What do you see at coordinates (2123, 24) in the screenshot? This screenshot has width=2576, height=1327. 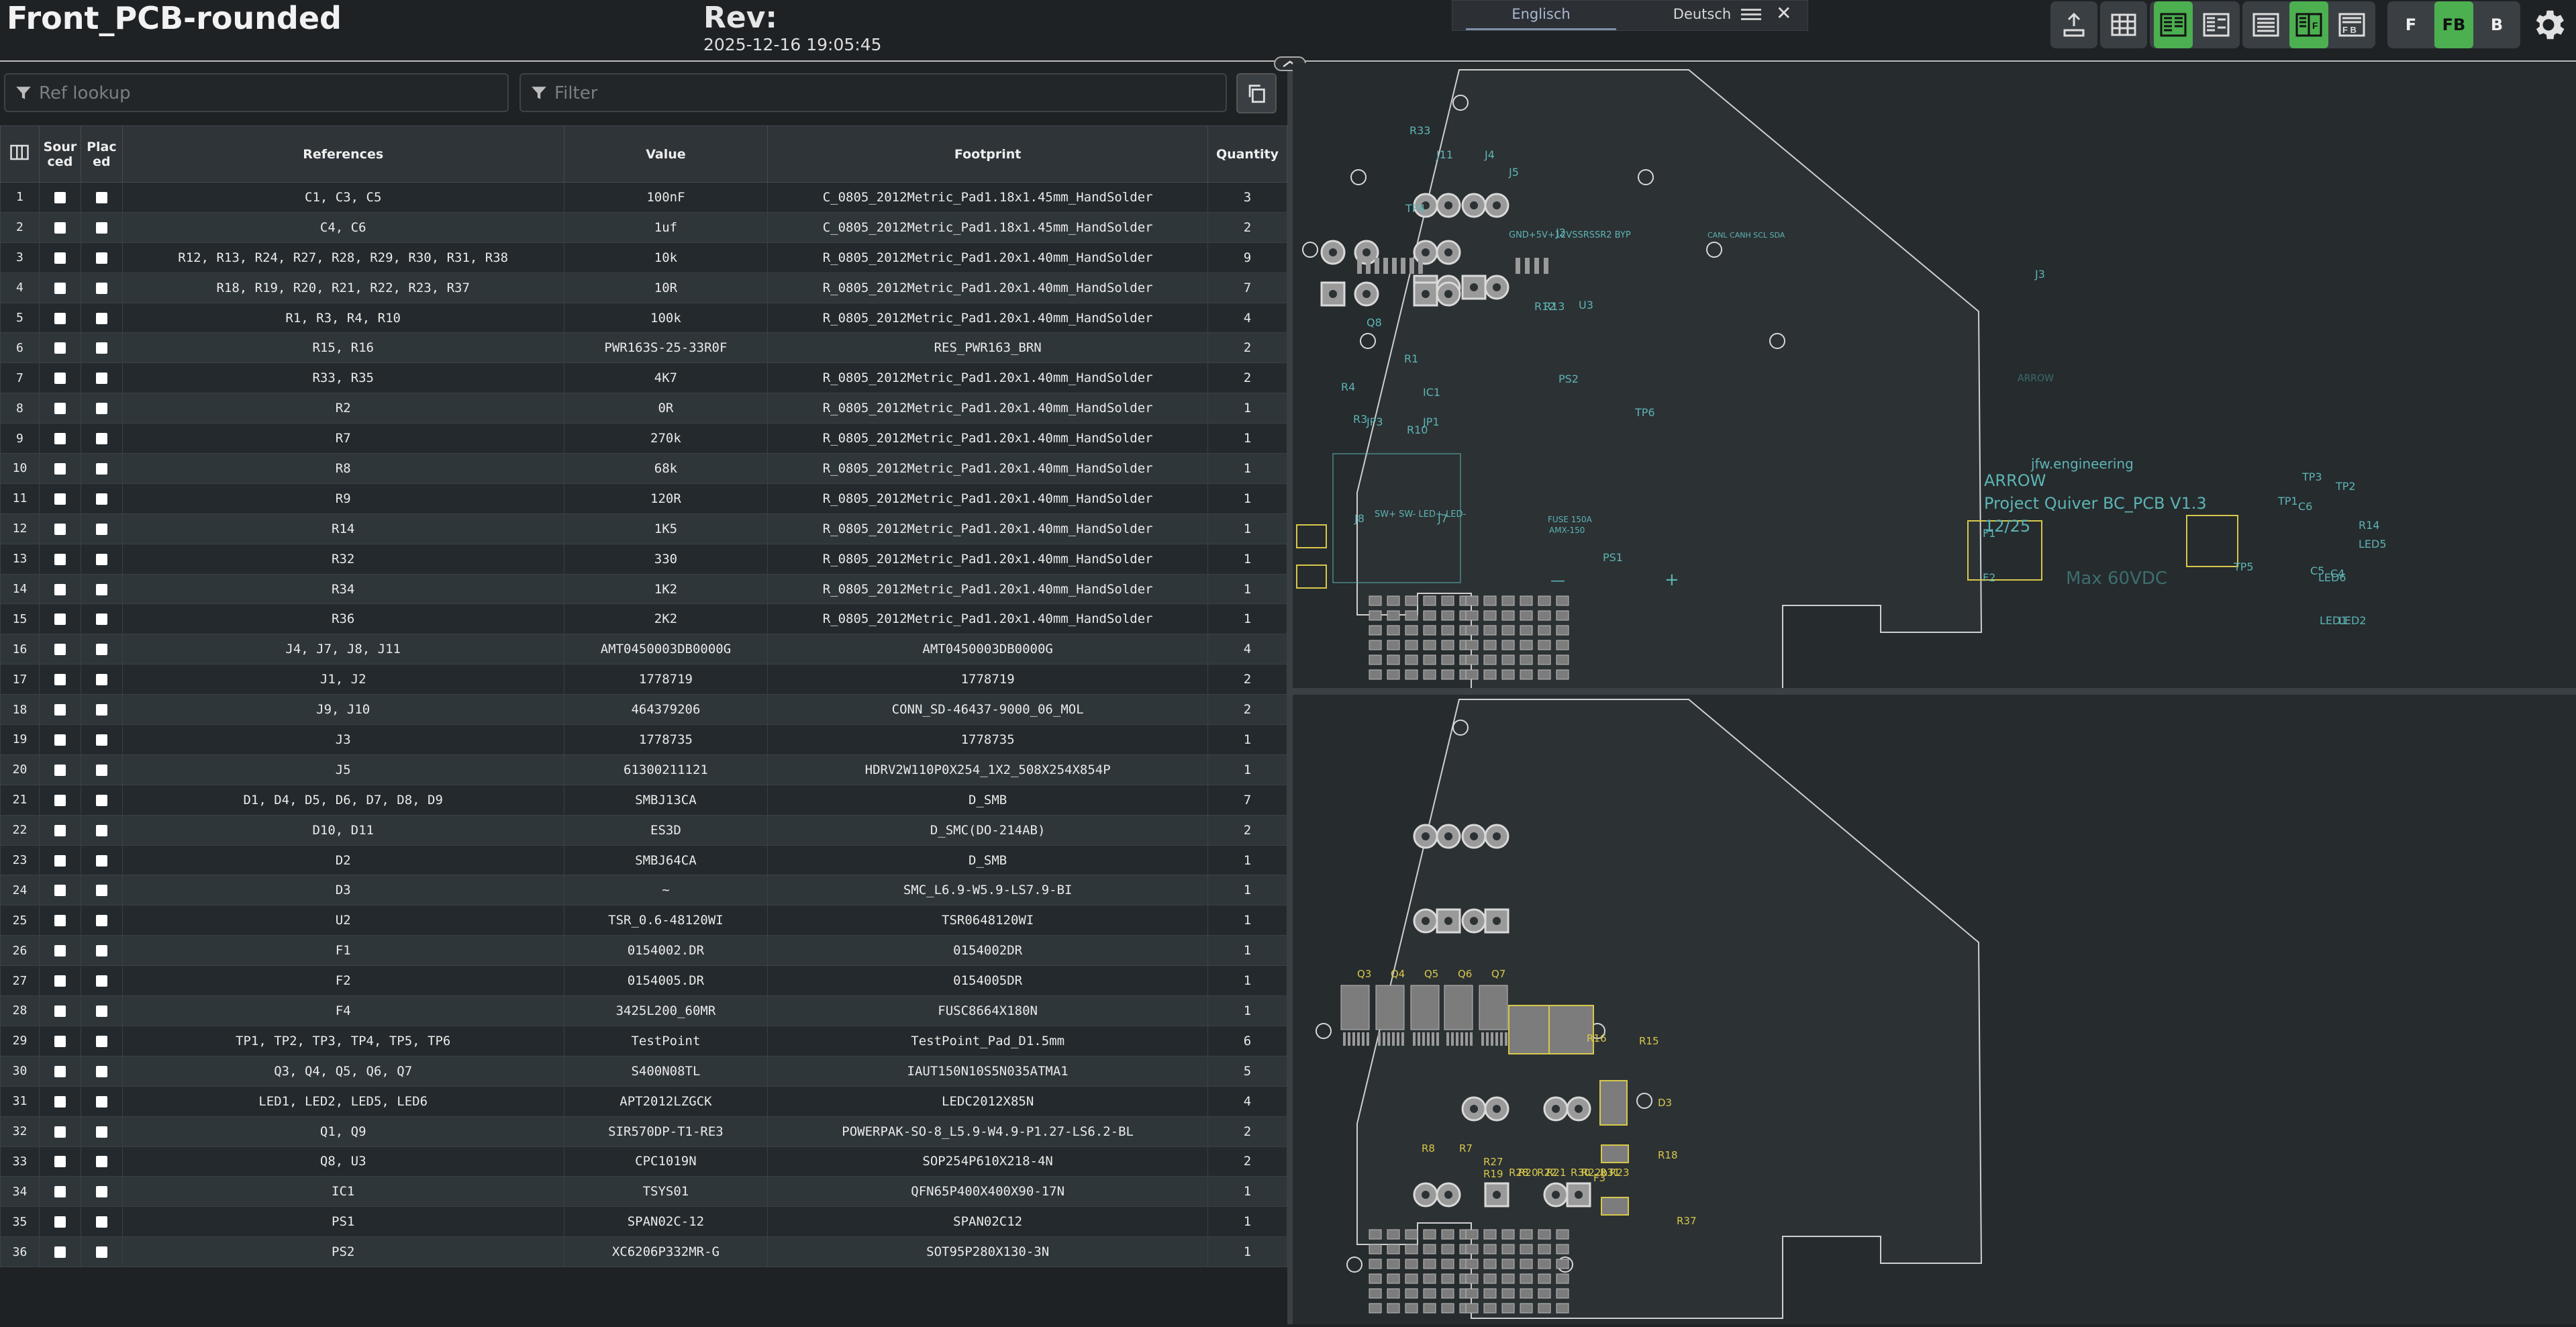 I see `bom-only-button` at bounding box center [2123, 24].